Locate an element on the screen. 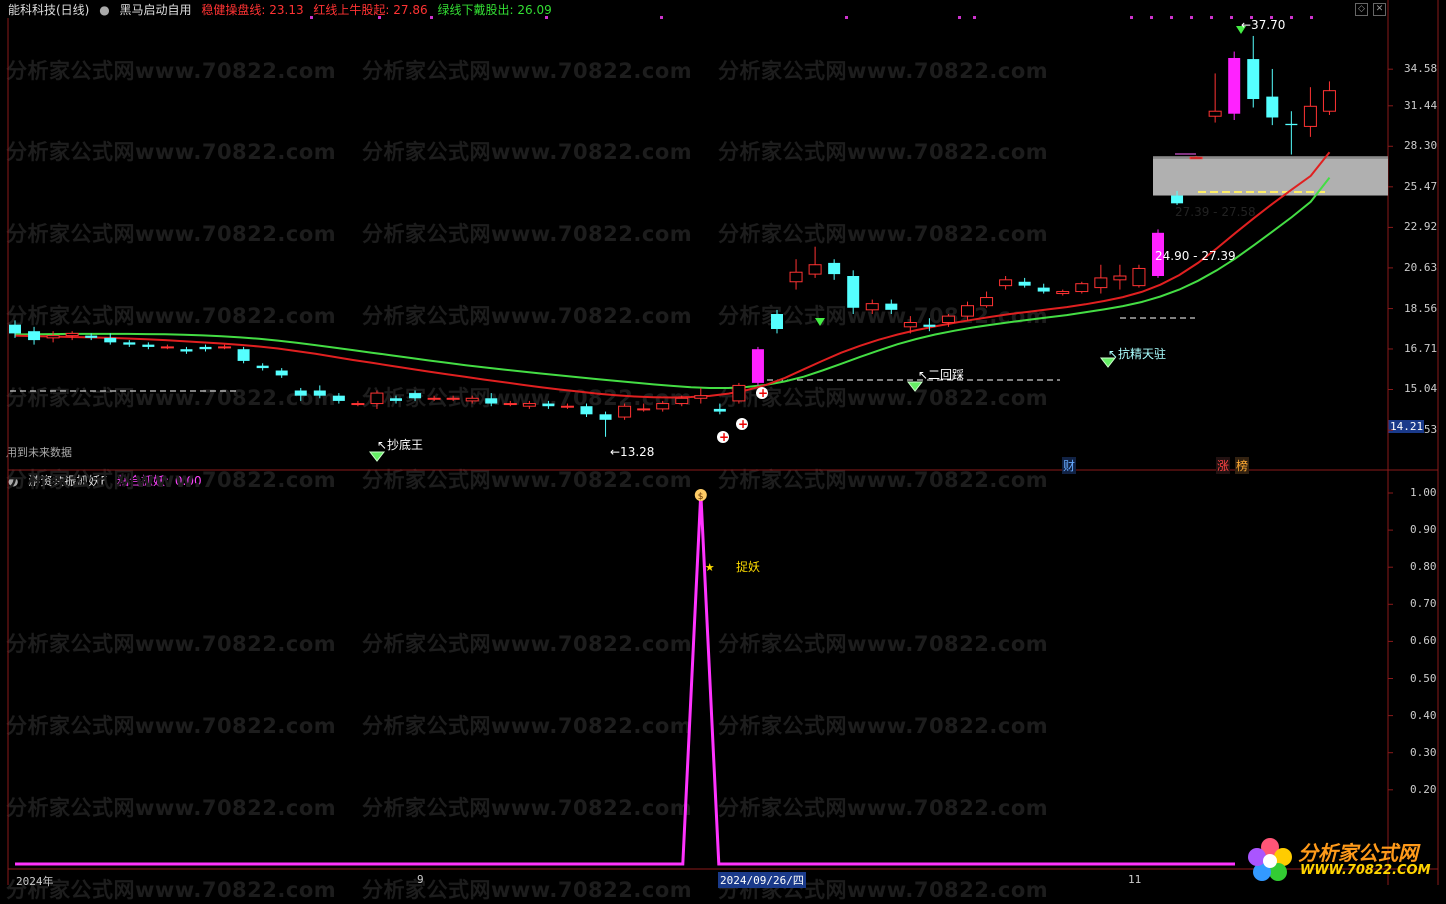 The image size is (1446, 904). down-arrow-icon is located at coordinates (820, 322).